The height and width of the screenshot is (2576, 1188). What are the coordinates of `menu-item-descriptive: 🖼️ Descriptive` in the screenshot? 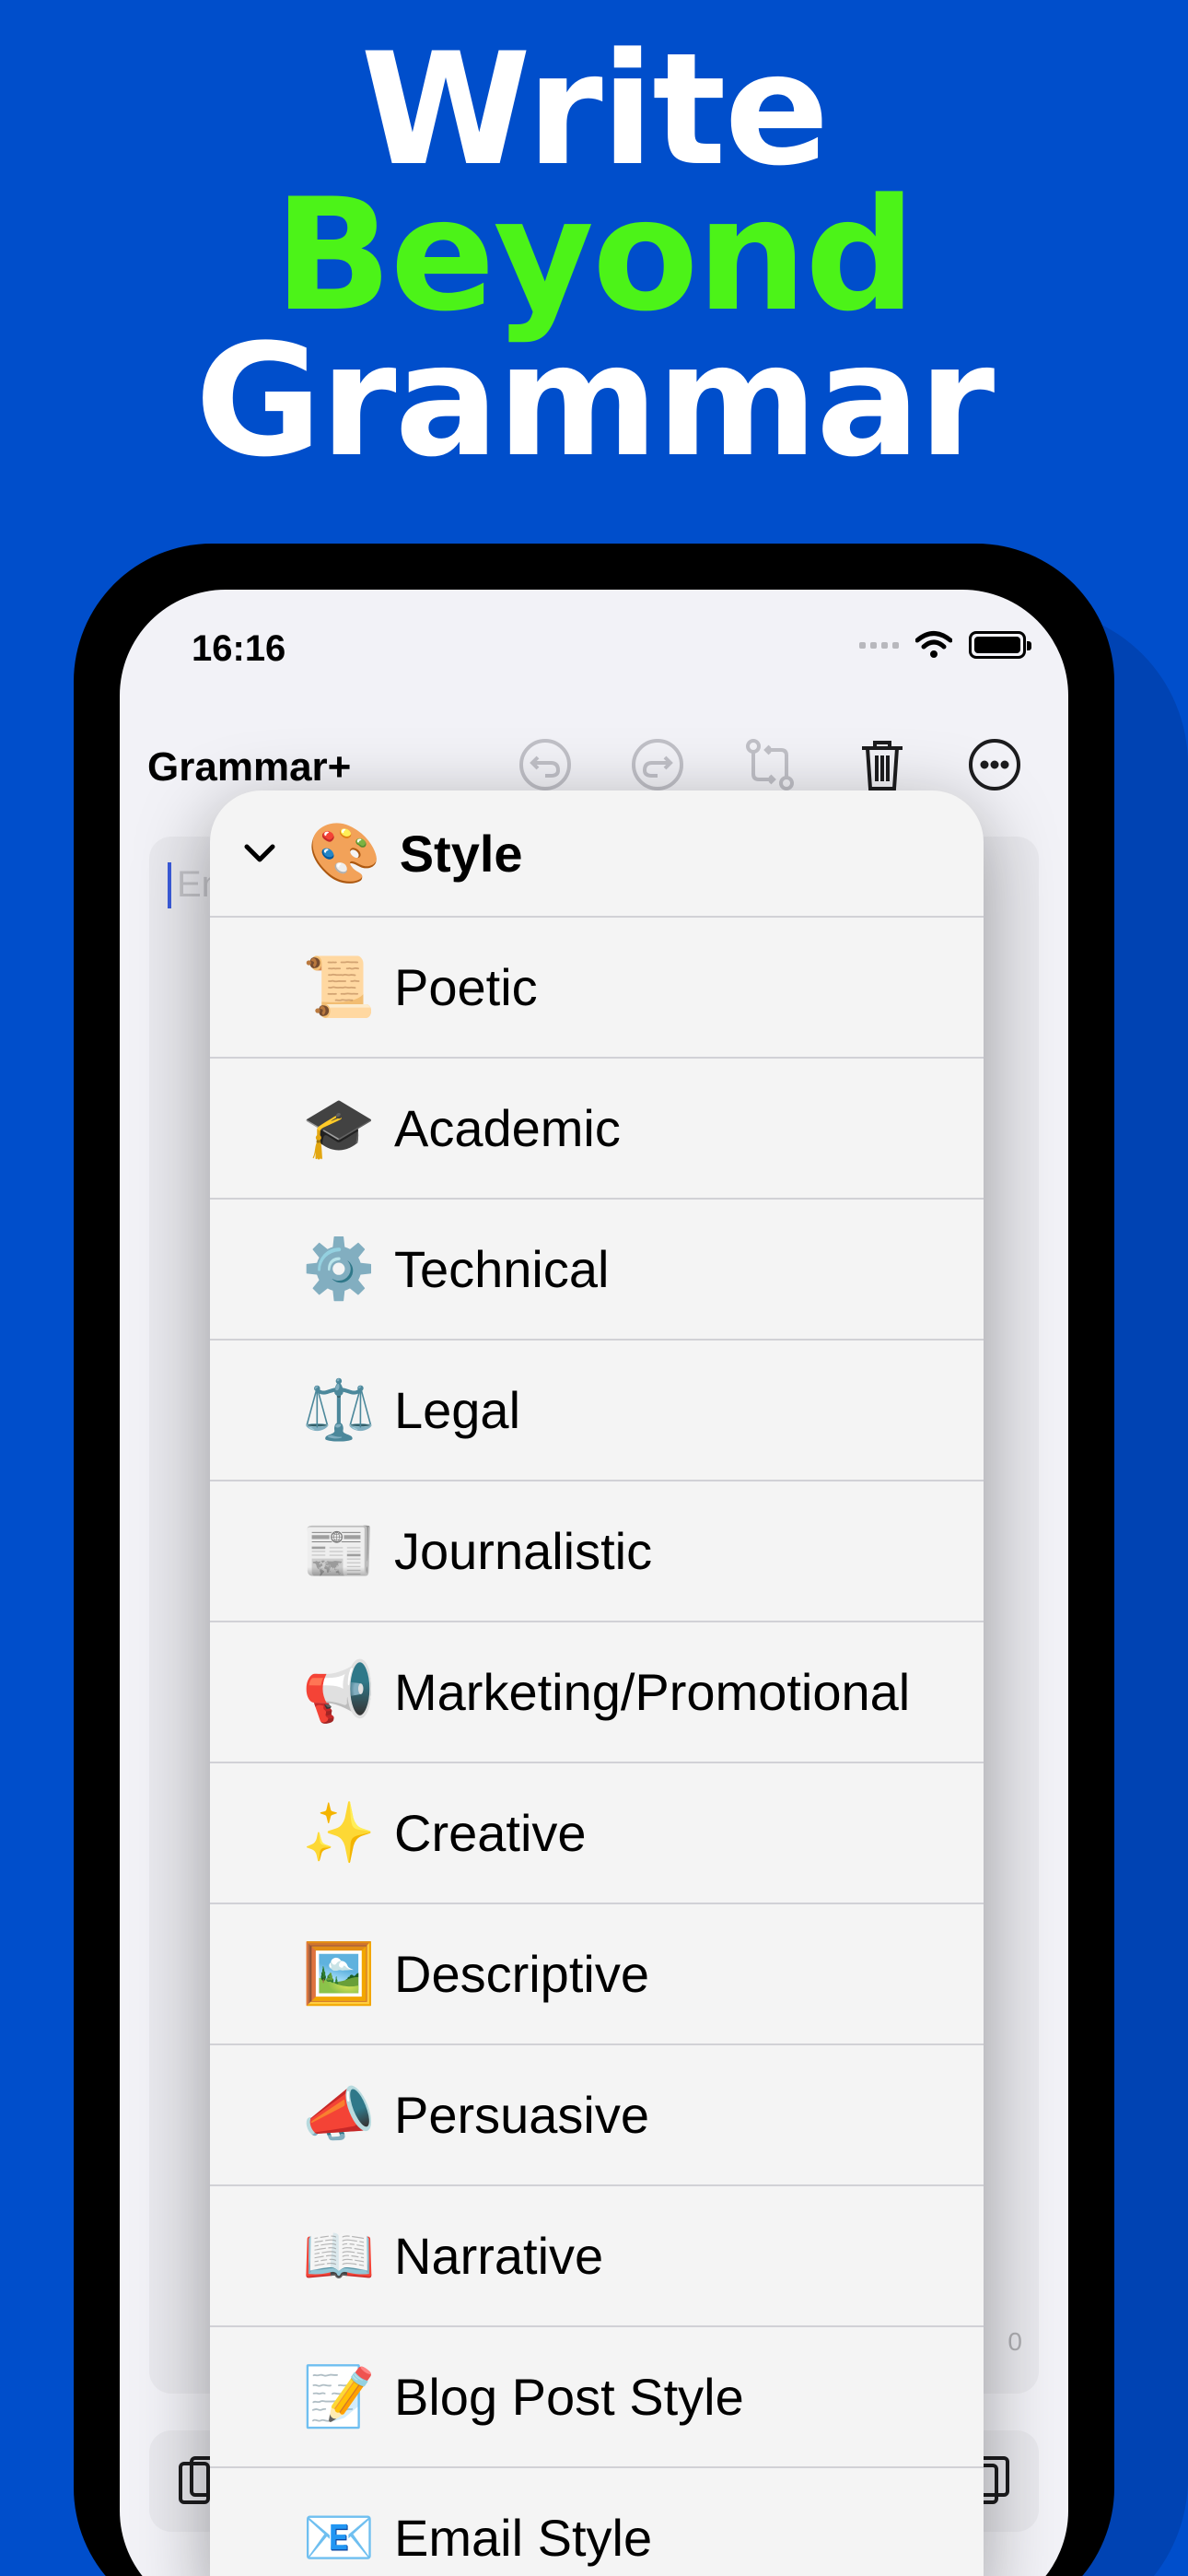 It's located at (597, 1974).